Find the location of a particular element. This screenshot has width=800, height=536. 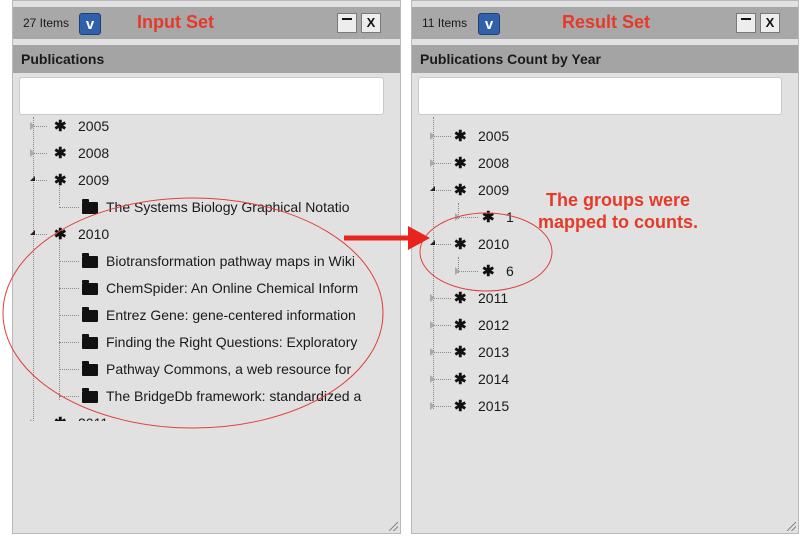

annotation-line: mapped to counts. is located at coordinates (618, 222).